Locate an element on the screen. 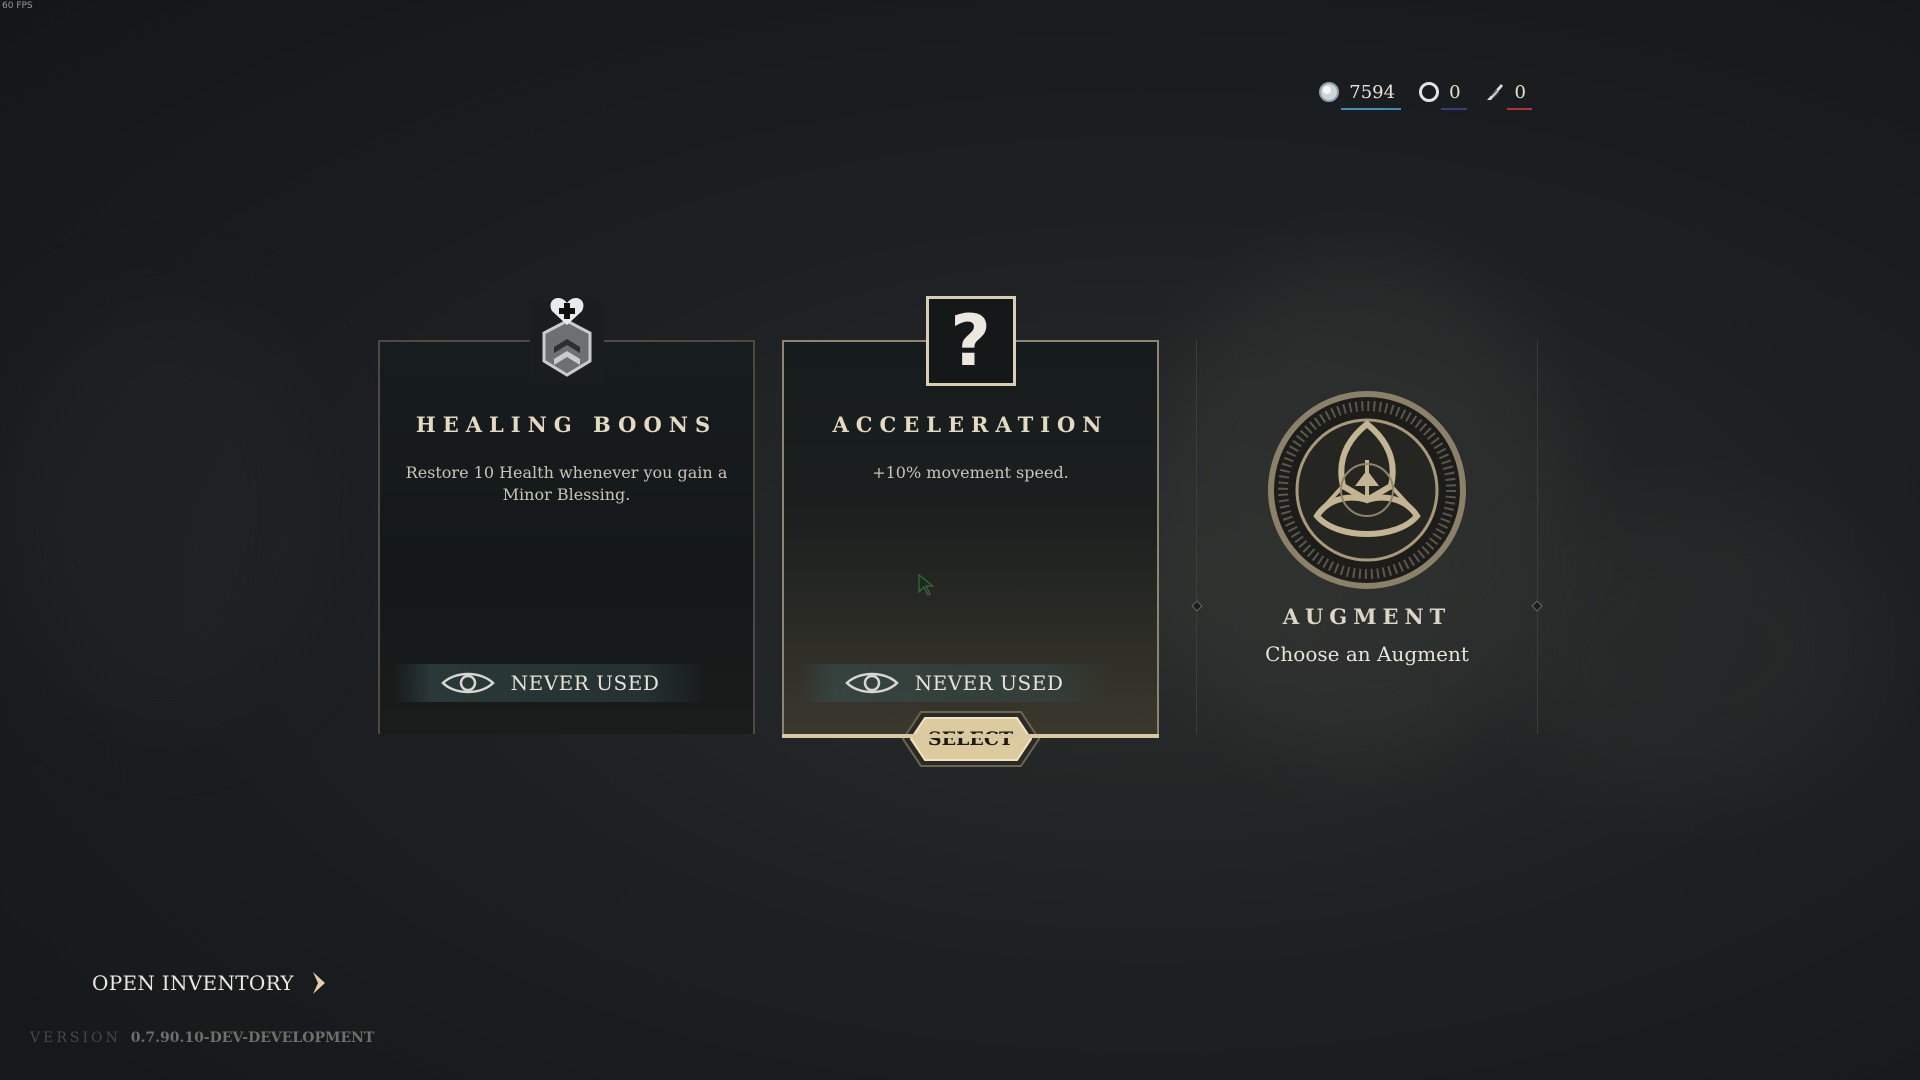 The image size is (1920, 1080). card-description: +10% movement speed. is located at coordinates (970, 472).